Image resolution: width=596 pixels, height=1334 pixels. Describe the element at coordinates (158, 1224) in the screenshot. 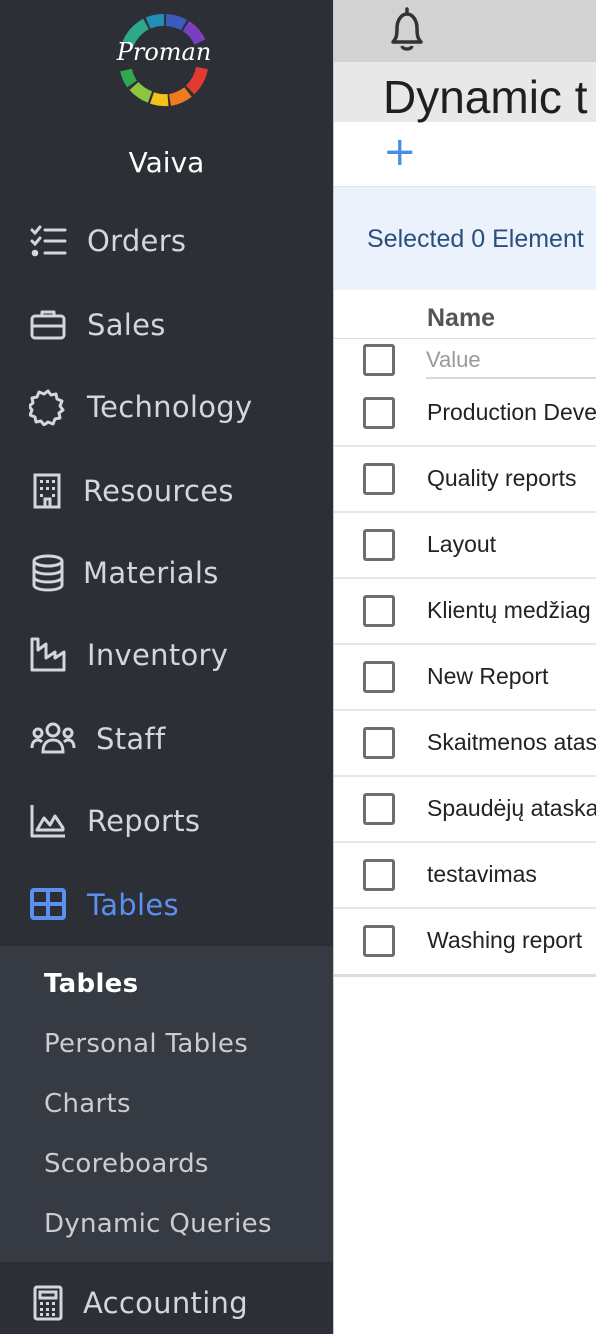

I see `submenu-item-dynamic-queries: Dynamic Queries` at that location.